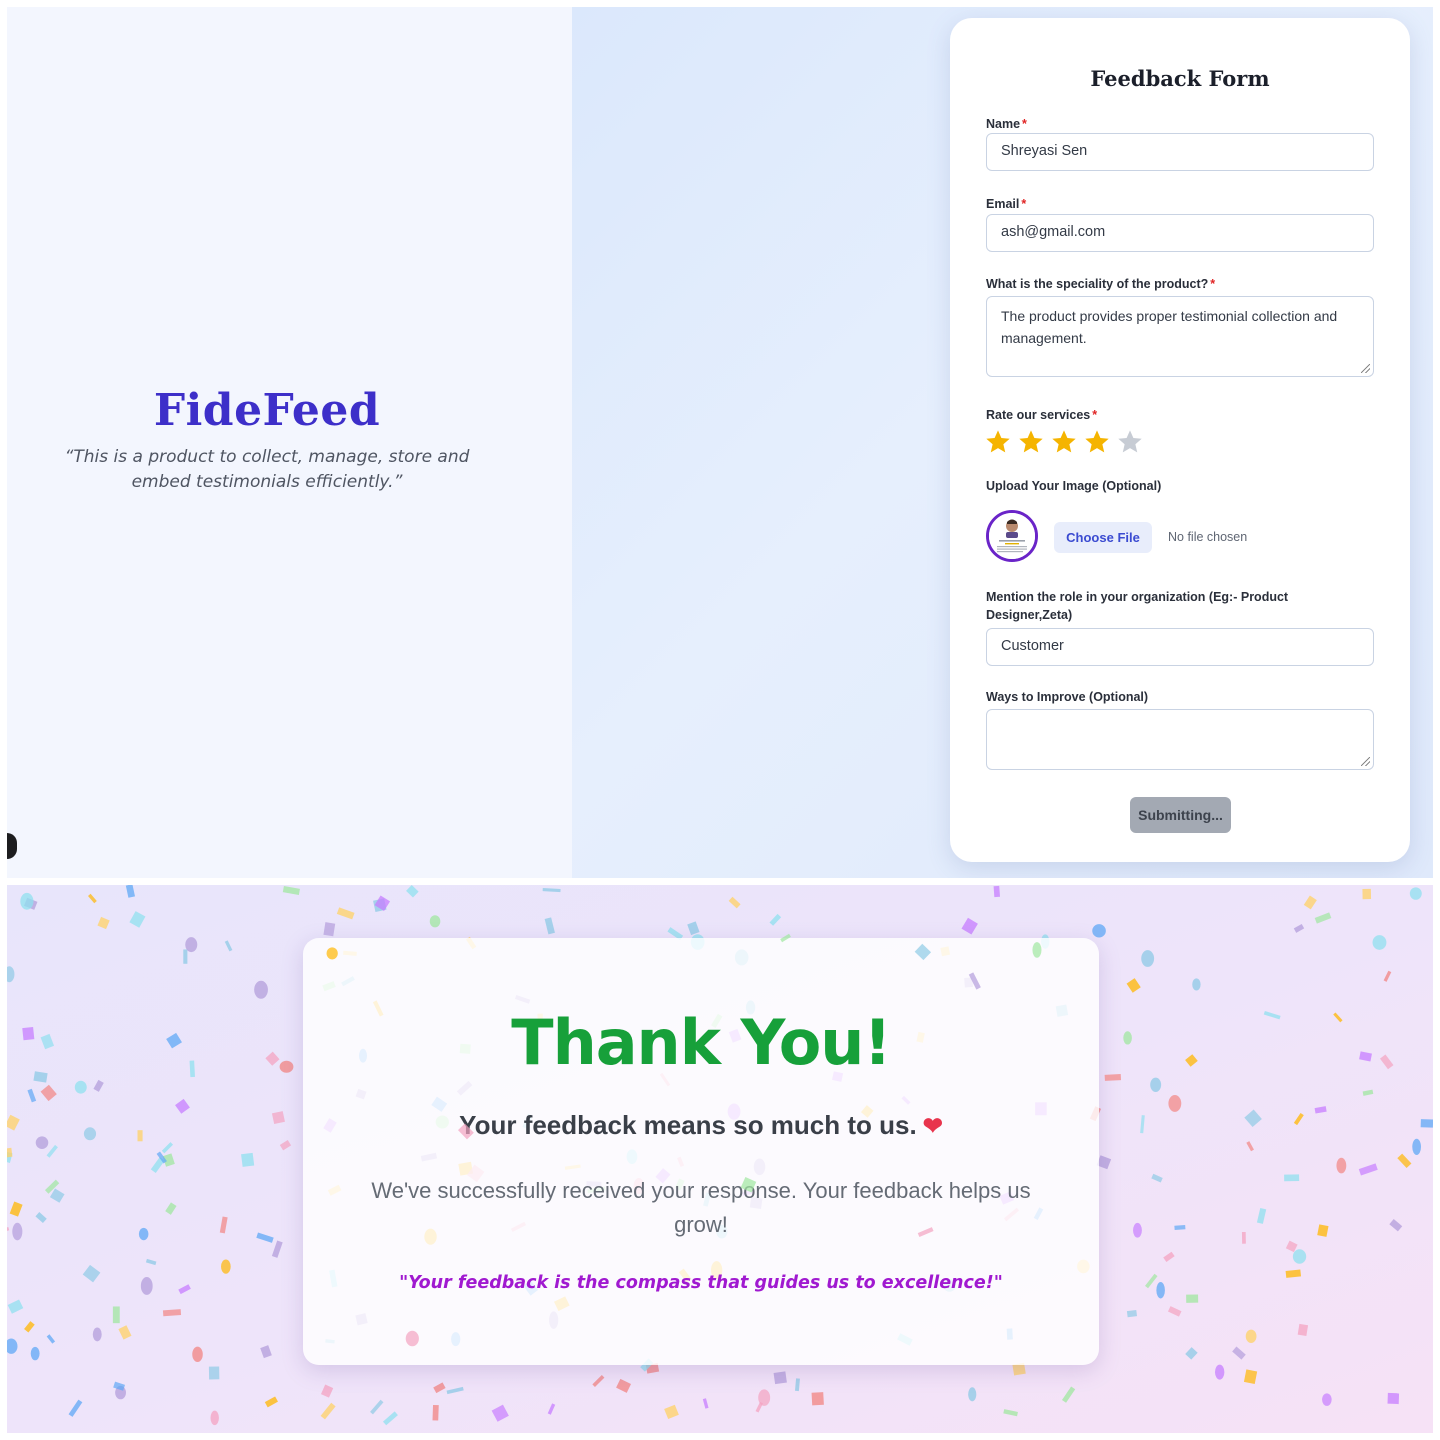 This screenshot has width=1440, height=1440. I want to click on side-handle, so click(12, 846).